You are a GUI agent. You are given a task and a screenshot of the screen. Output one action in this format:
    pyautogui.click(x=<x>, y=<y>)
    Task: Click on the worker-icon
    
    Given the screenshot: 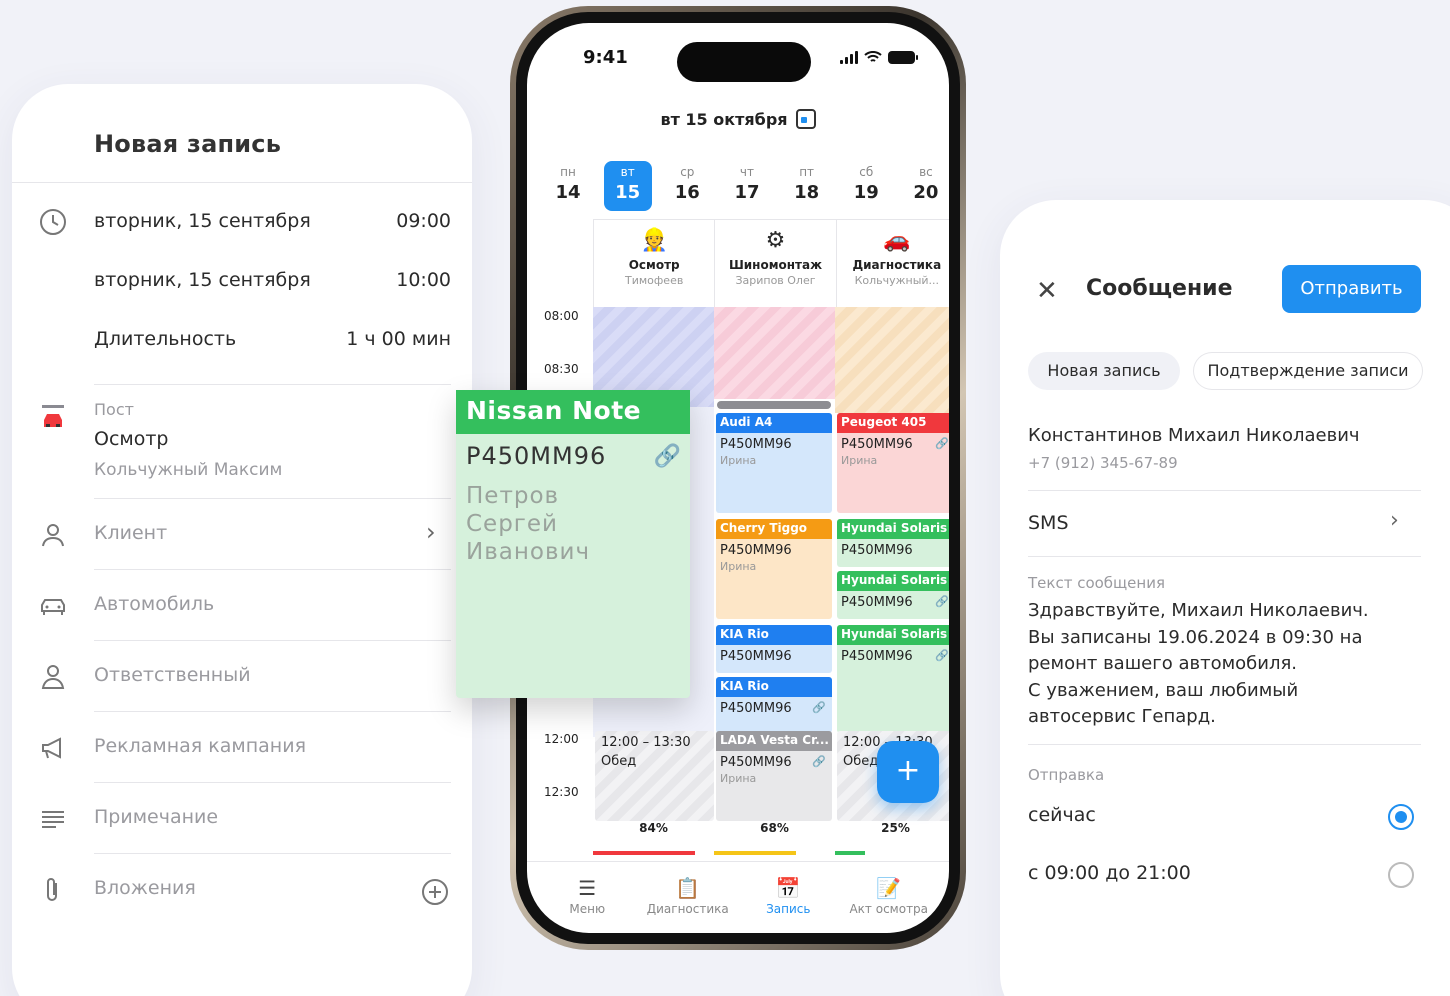 What is the action you would take?
    pyautogui.click(x=53, y=677)
    